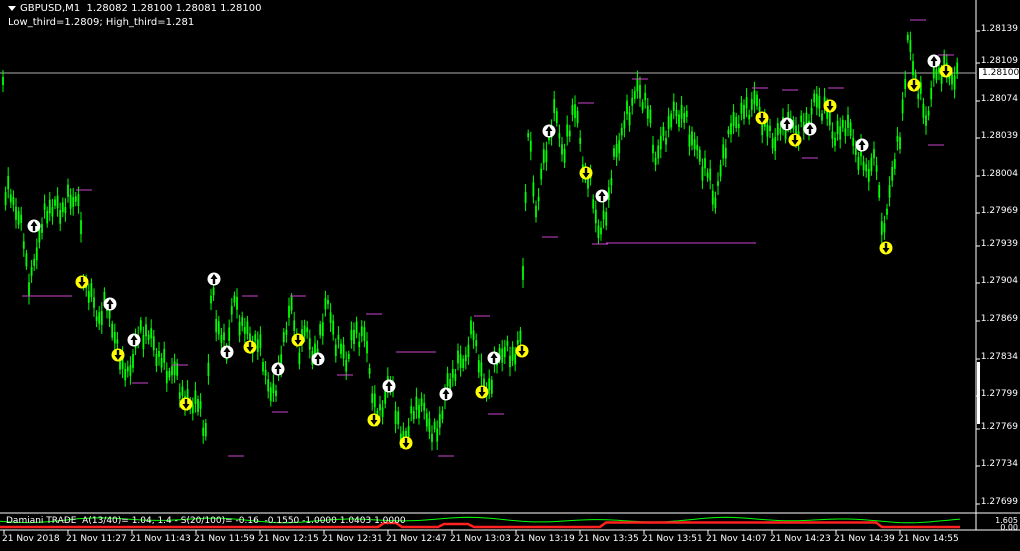 Image resolution: width=1020 pixels, height=551 pixels. What do you see at coordinates (999, 29) in the screenshot?
I see `price-tick-label: 1.28139` at bounding box center [999, 29].